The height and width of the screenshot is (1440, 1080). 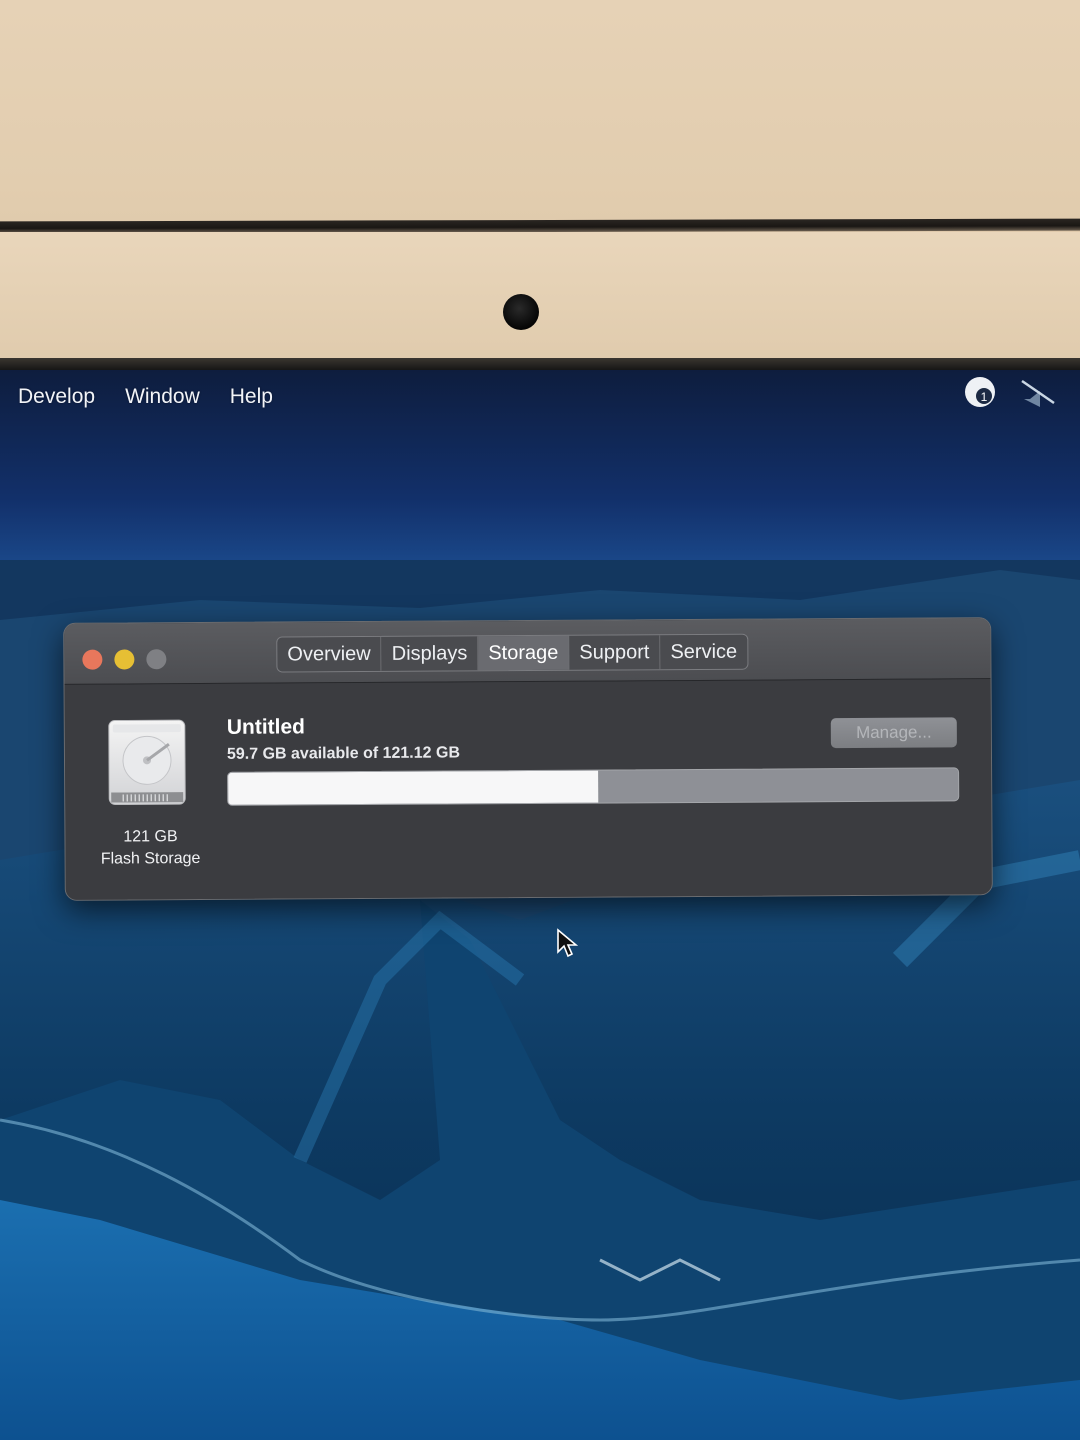 I want to click on zoom-button, so click(x=156, y=659).